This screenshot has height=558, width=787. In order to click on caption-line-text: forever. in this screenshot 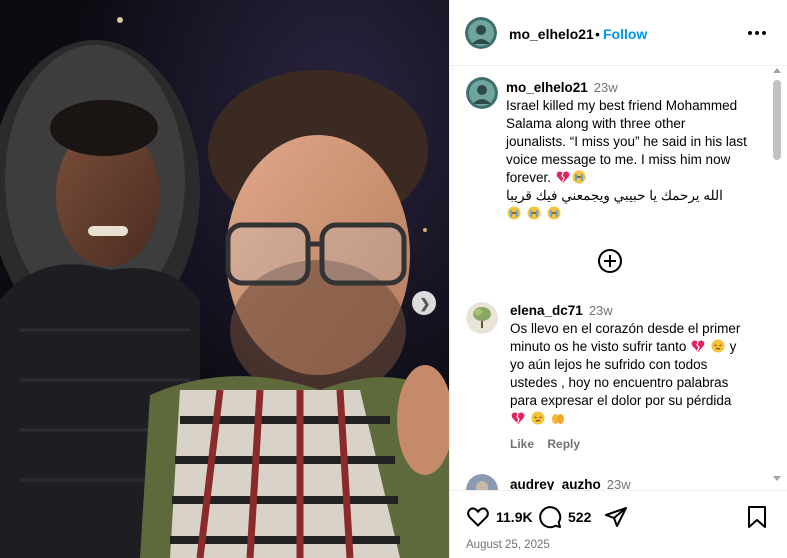, I will do `click(529, 177)`.